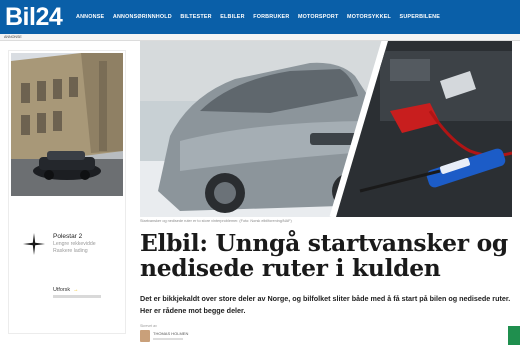 The height and width of the screenshot is (345, 520). Describe the element at coordinates (318, 17) in the screenshot. I see `nav-item-motorsport: MOTORSPORT` at that location.